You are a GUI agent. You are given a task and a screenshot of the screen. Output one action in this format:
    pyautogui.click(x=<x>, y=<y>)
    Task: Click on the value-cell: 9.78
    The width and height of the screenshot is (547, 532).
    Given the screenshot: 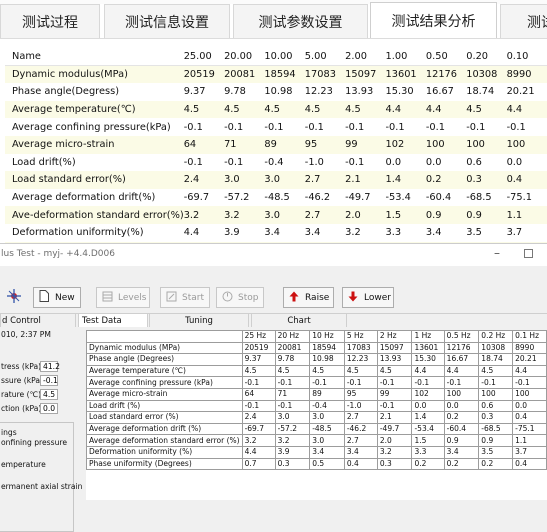 What is the action you would take?
    pyautogui.click(x=244, y=92)
    